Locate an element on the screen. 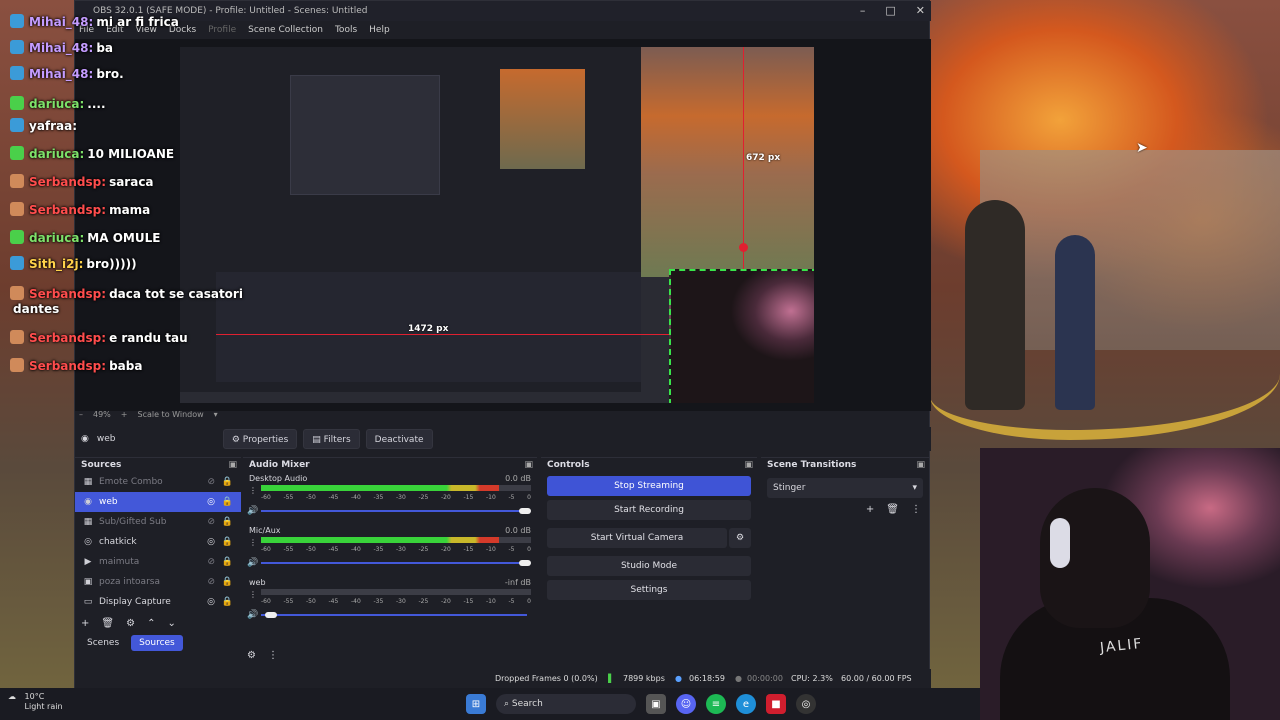 The height and width of the screenshot is (720, 1280). meter-tick: -60 is located at coordinates (266, 497).